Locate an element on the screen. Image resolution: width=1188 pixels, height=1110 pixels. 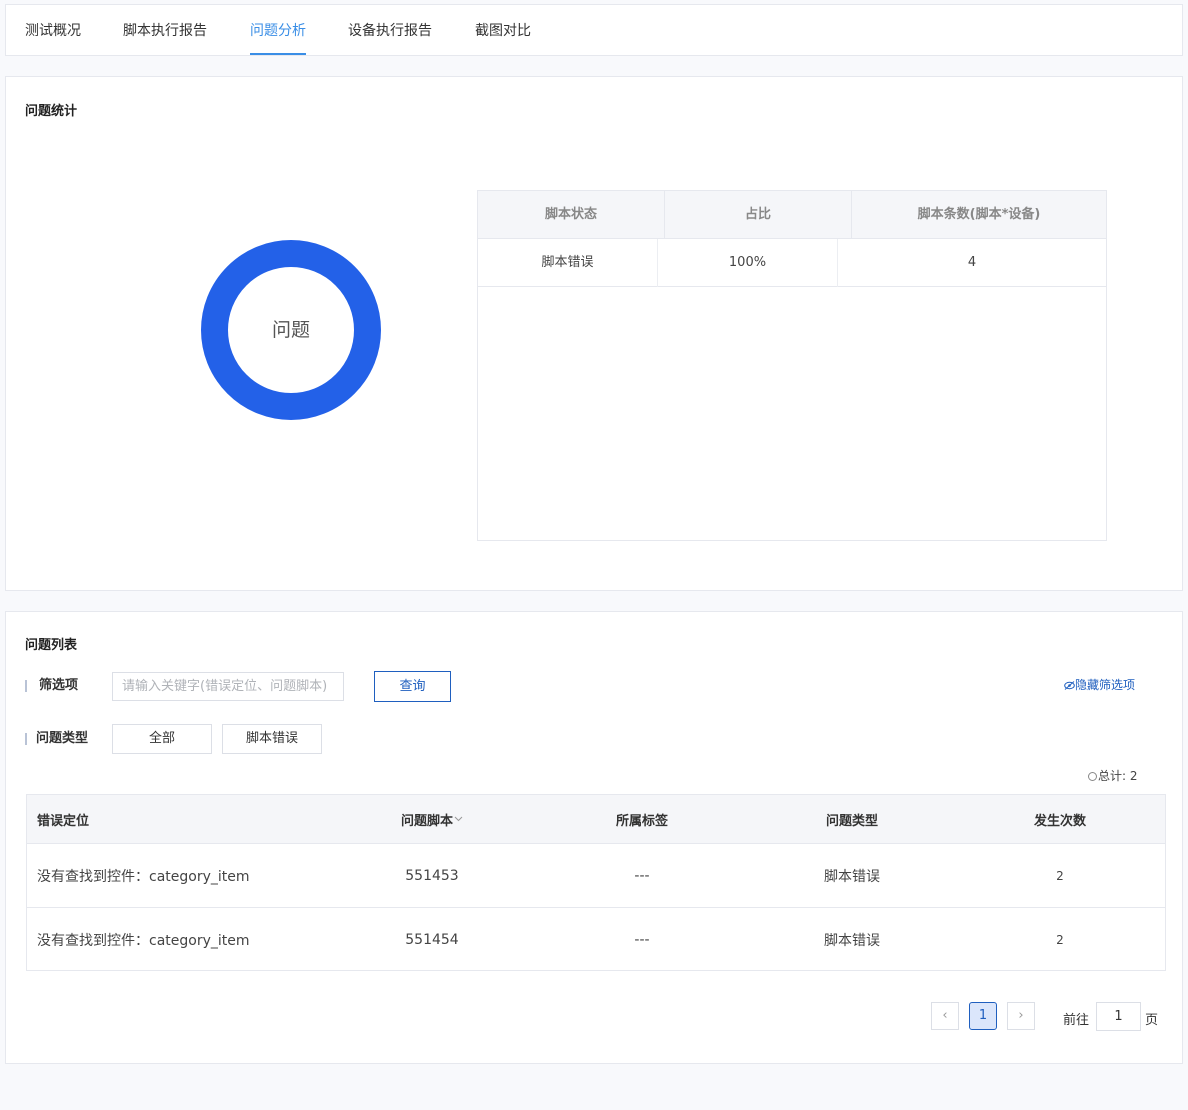
header-issue-script: 问题脚本 is located at coordinates (432, 819).